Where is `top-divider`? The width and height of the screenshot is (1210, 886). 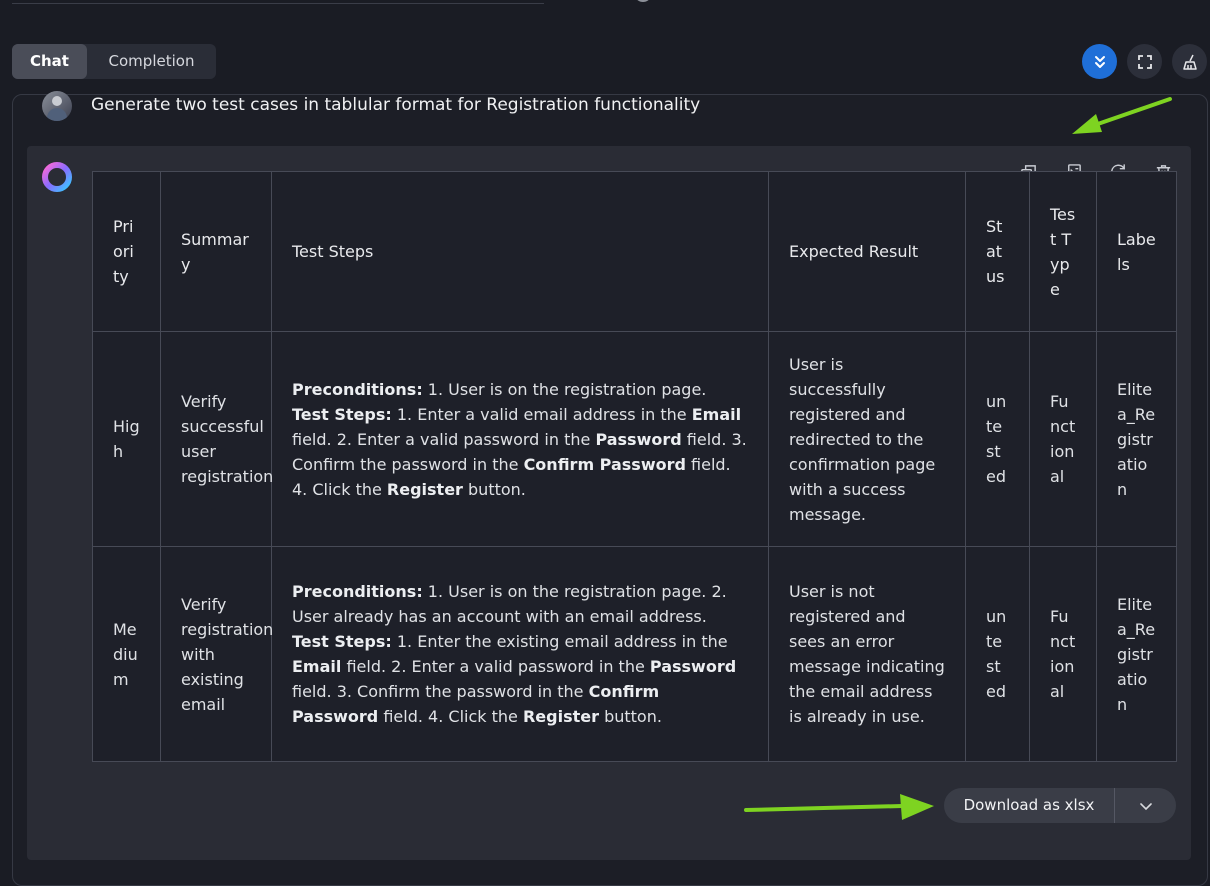 top-divider is located at coordinates (278, 2).